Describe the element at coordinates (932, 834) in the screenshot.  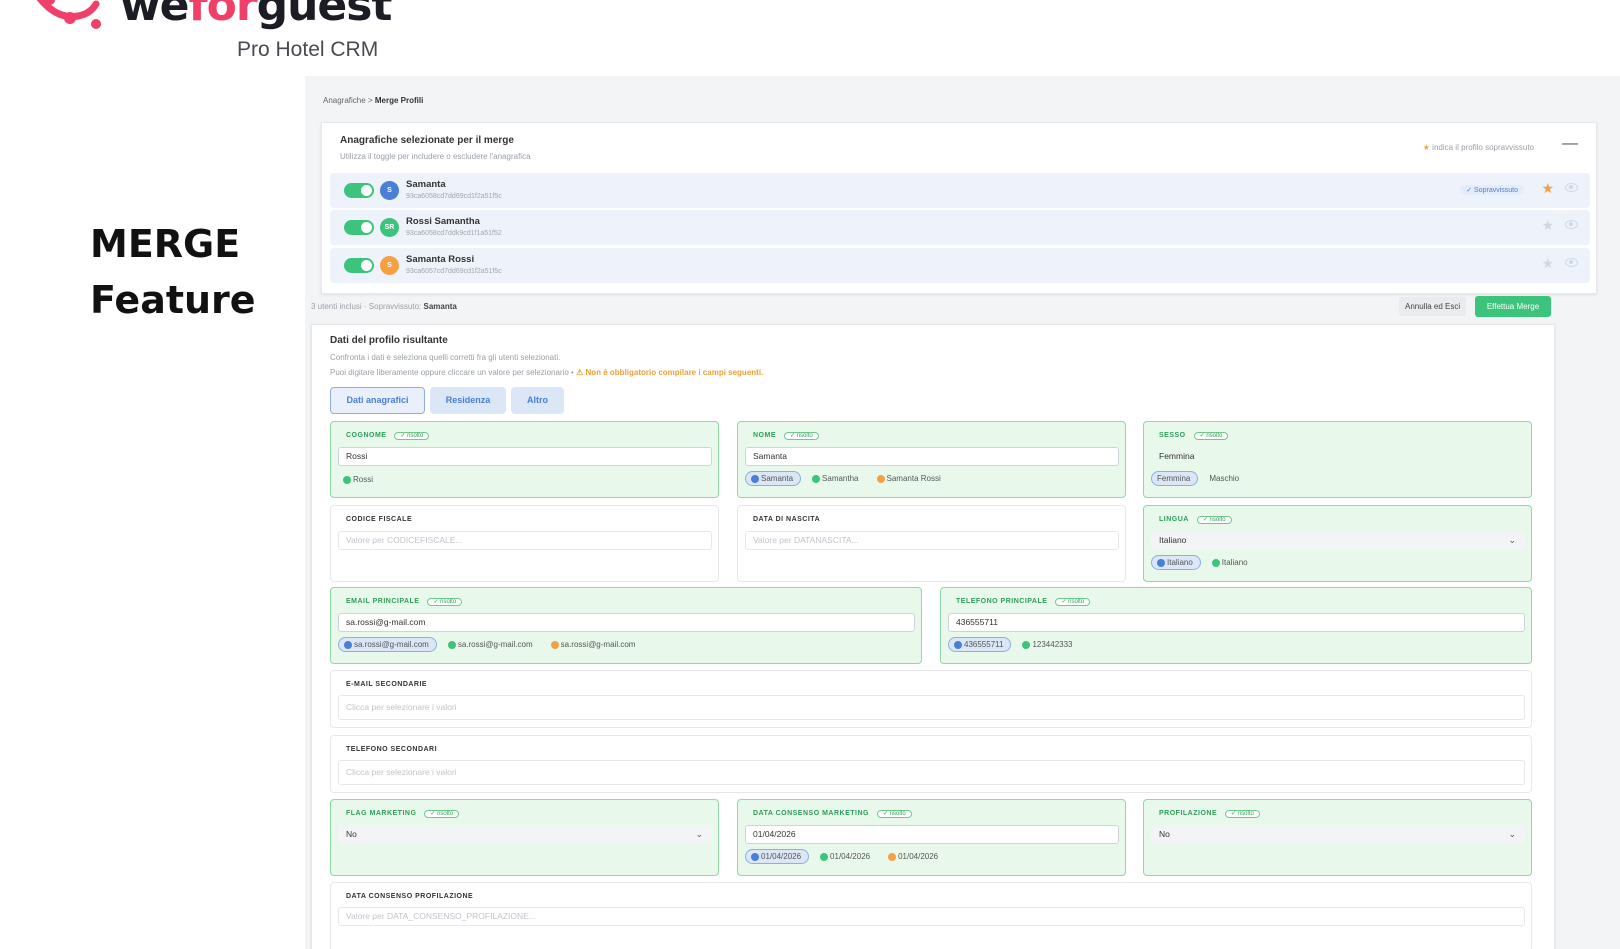
I see `data-consenso-input: 01/04/2026` at that location.